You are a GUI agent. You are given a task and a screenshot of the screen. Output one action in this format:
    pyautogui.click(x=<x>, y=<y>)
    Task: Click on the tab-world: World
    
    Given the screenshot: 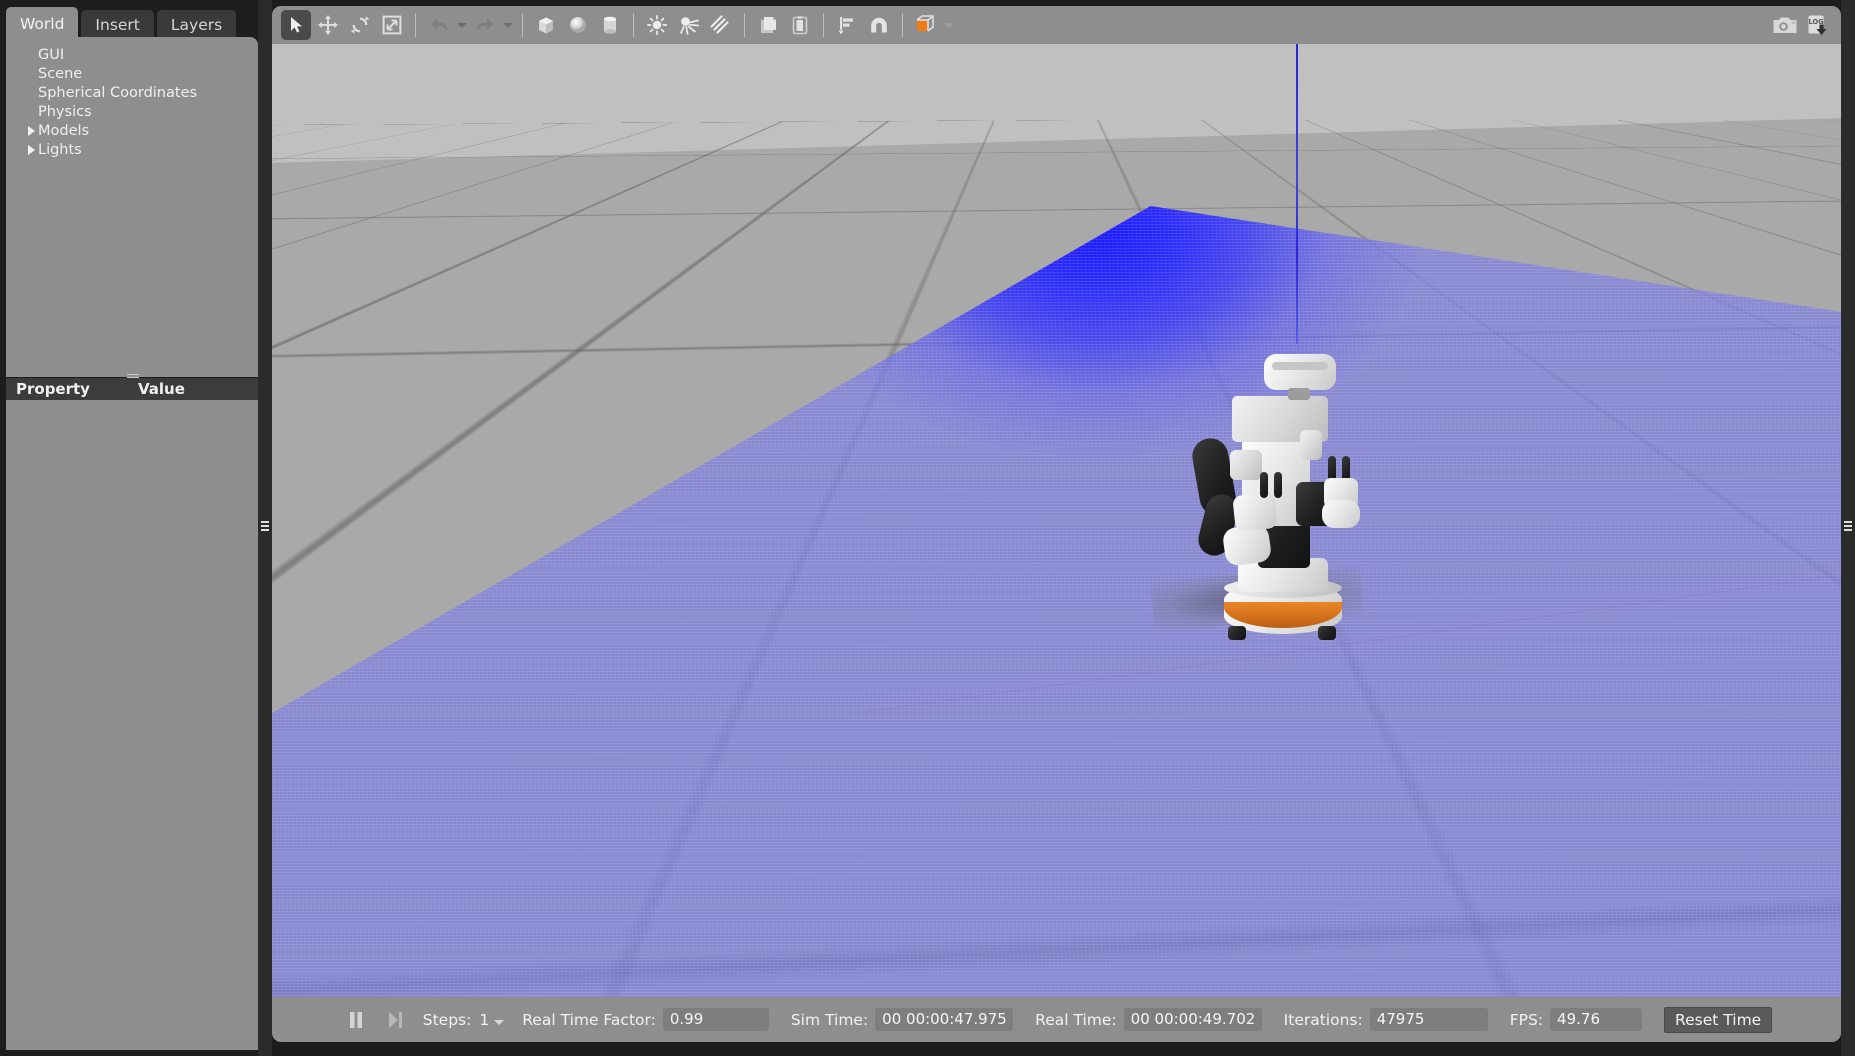 What is the action you would take?
    pyautogui.click(x=42, y=23)
    